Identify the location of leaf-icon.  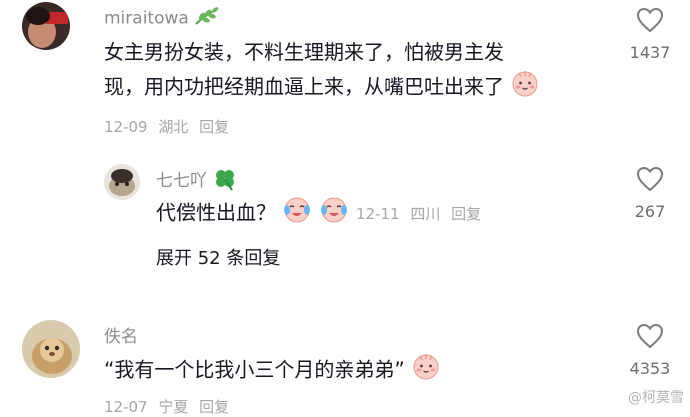
(207, 18).